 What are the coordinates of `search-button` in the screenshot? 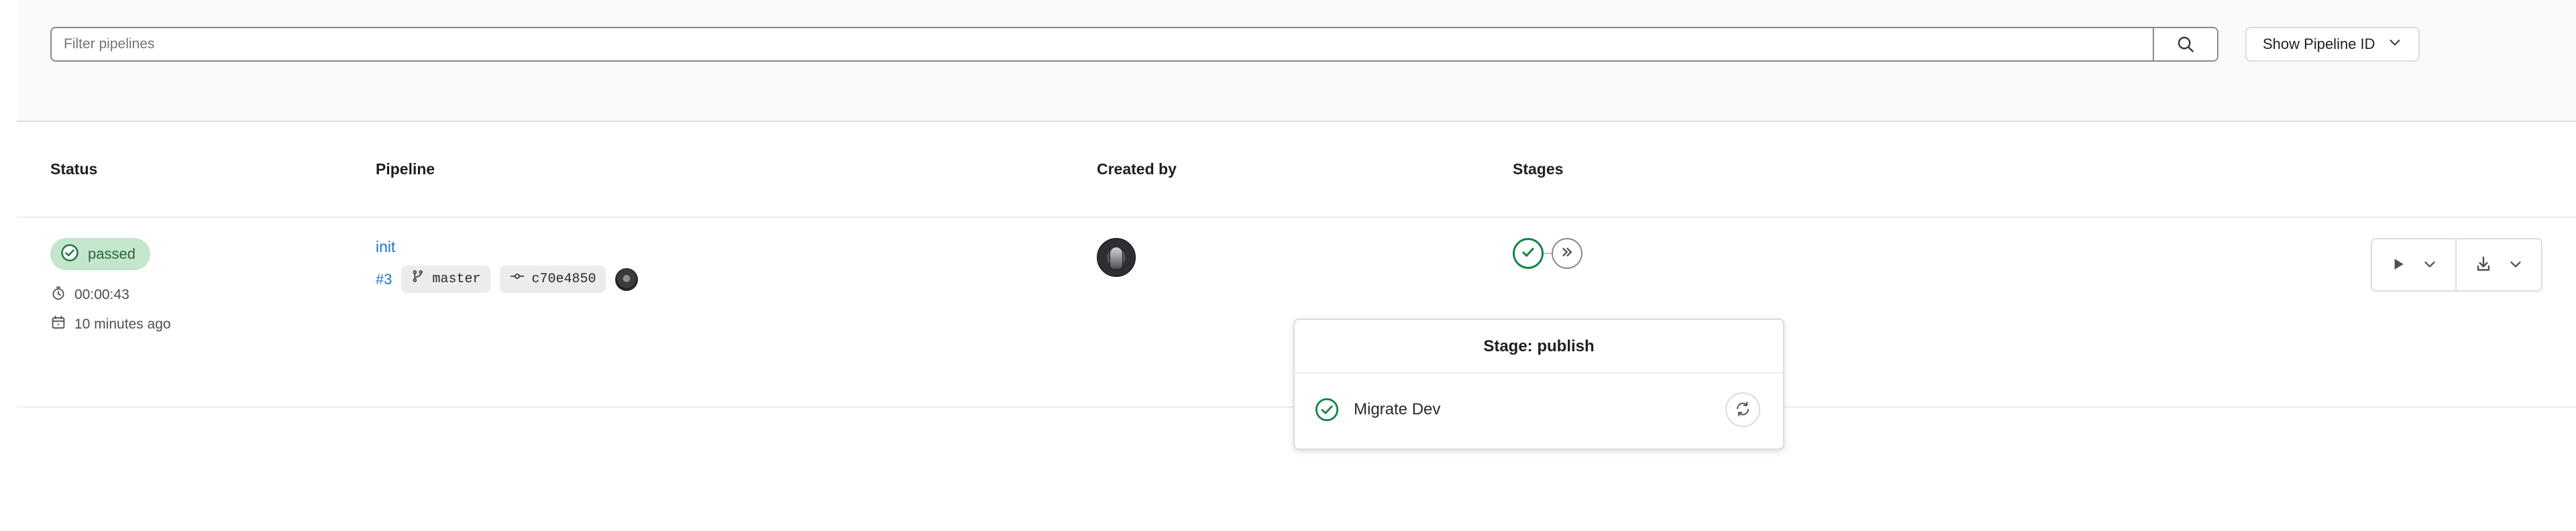 It's located at (2185, 44).